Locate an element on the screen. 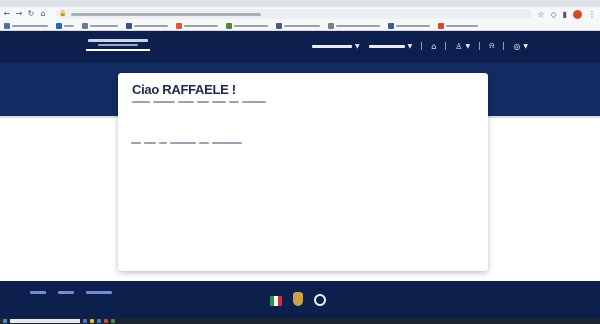 The image size is (600, 324). footer-emblems is located at coordinates (298, 299).